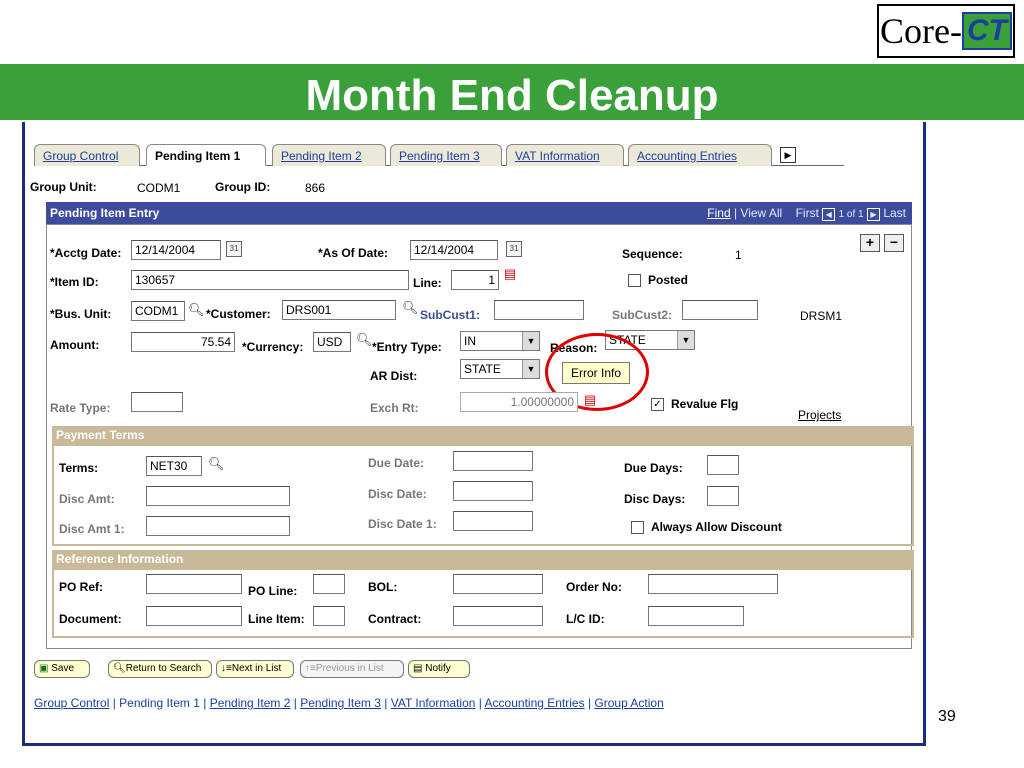  What do you see at coordinates (894, 243) in the screenshot?
I see `remove-row-button: −` at bounding box center [894, 243].